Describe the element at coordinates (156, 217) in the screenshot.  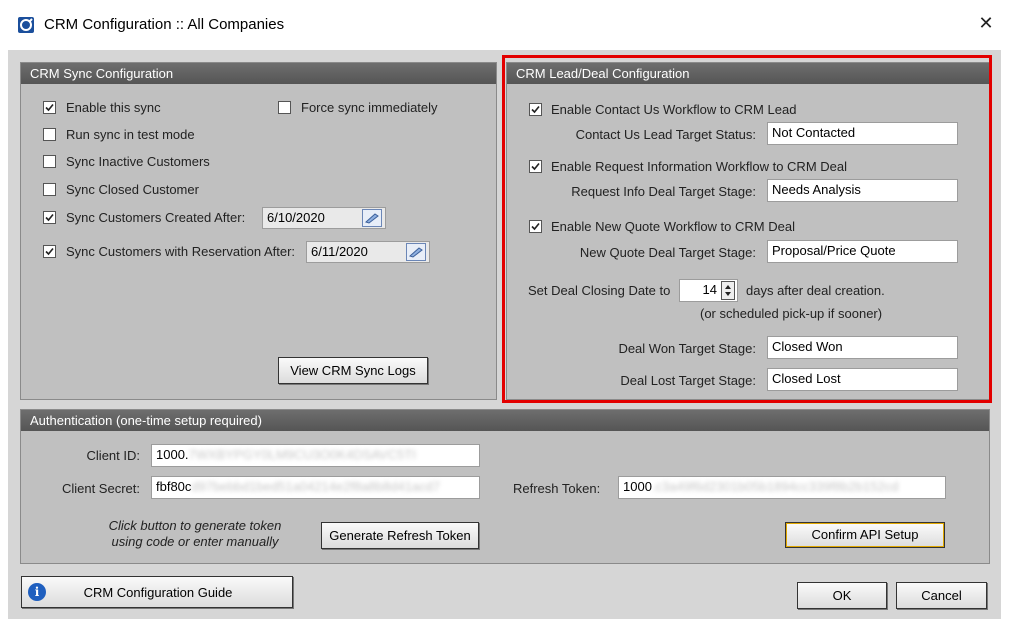
I see `created-after-label: Sync Customers Created After:` at that location.